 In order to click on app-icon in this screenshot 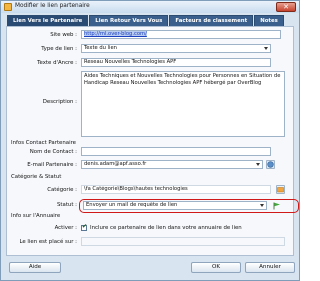, I will do `click(8, 7)`.